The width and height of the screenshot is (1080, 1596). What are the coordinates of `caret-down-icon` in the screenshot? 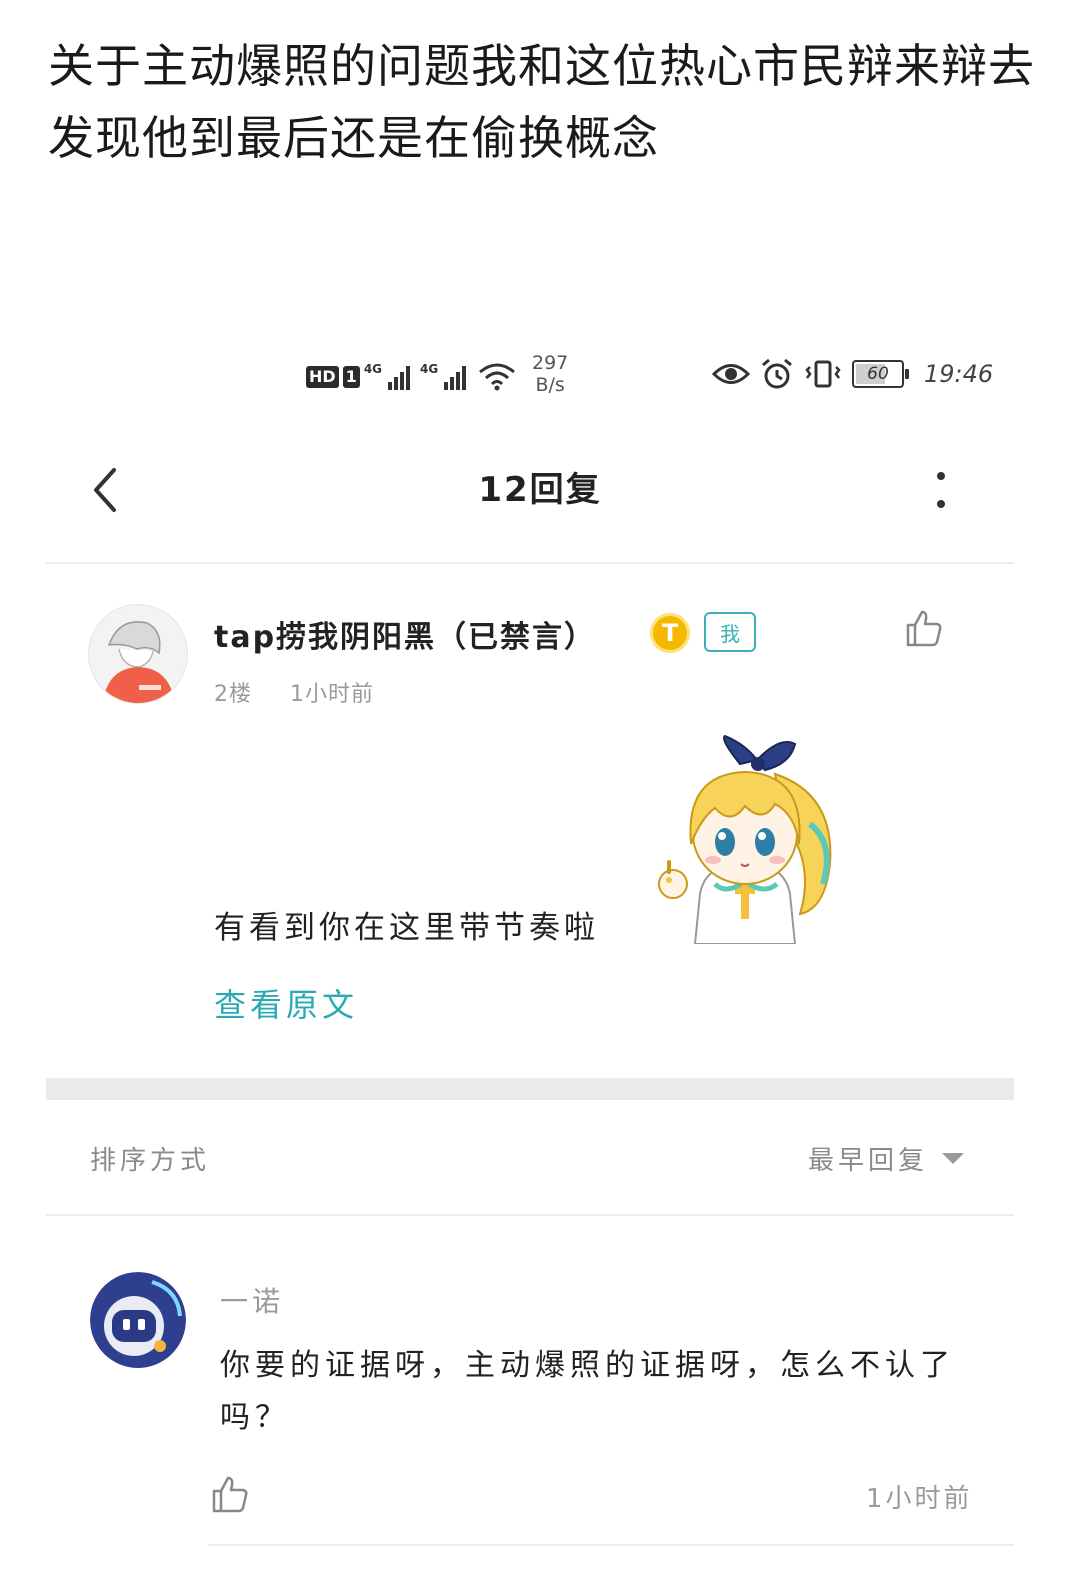 It's located at (953, 1158).